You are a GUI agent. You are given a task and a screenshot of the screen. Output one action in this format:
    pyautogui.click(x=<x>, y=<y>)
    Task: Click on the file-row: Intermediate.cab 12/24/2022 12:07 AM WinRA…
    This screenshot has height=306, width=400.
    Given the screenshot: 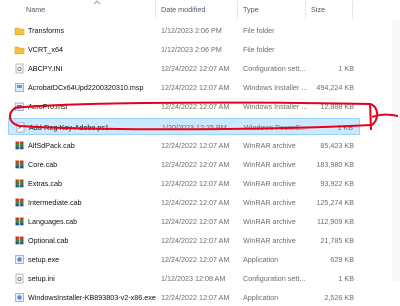 What is the action you would take?
    pyautogui.click(x=184, y=202)
    